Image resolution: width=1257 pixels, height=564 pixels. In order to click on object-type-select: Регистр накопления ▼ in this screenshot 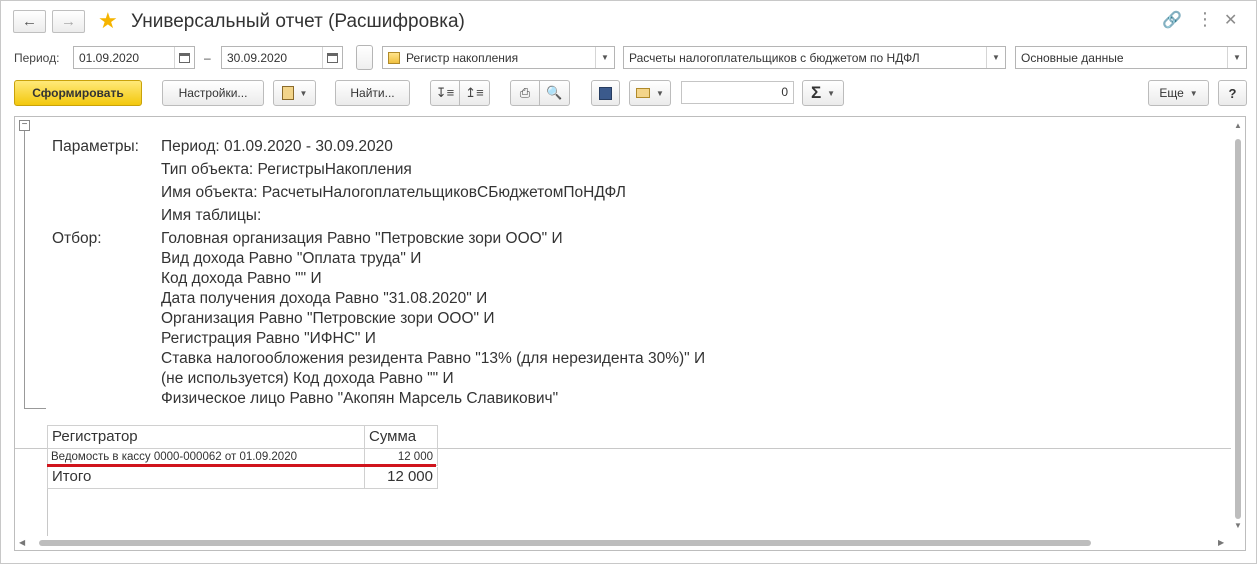, I will do `click(498, 57)`.